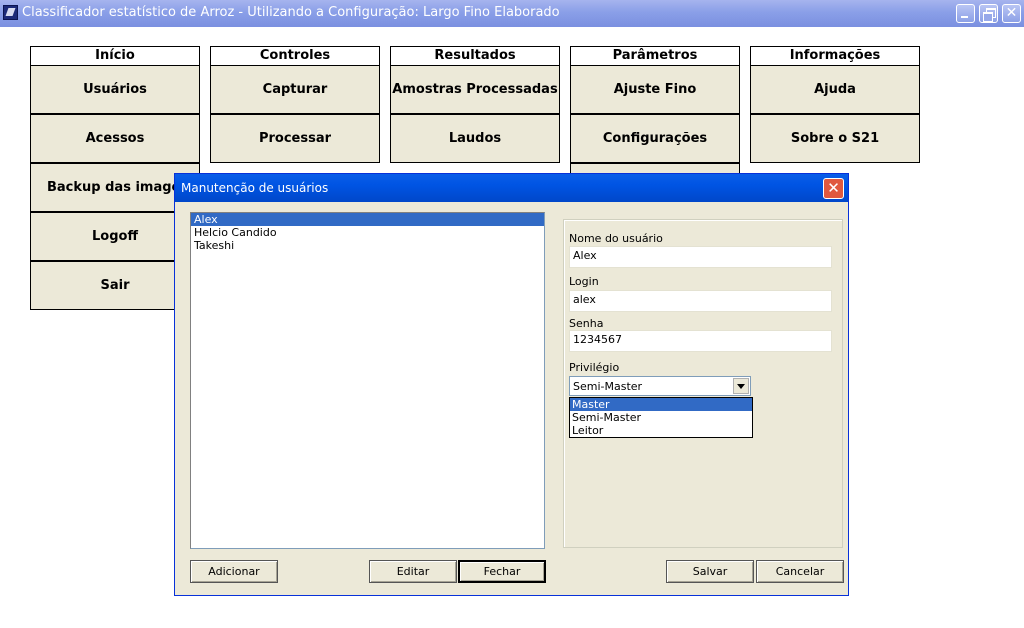 This screenshot has width=1024, height=628. Describe the element at coordinates (700, 301) in the screenshot. I see `login-field: alex` at that location.